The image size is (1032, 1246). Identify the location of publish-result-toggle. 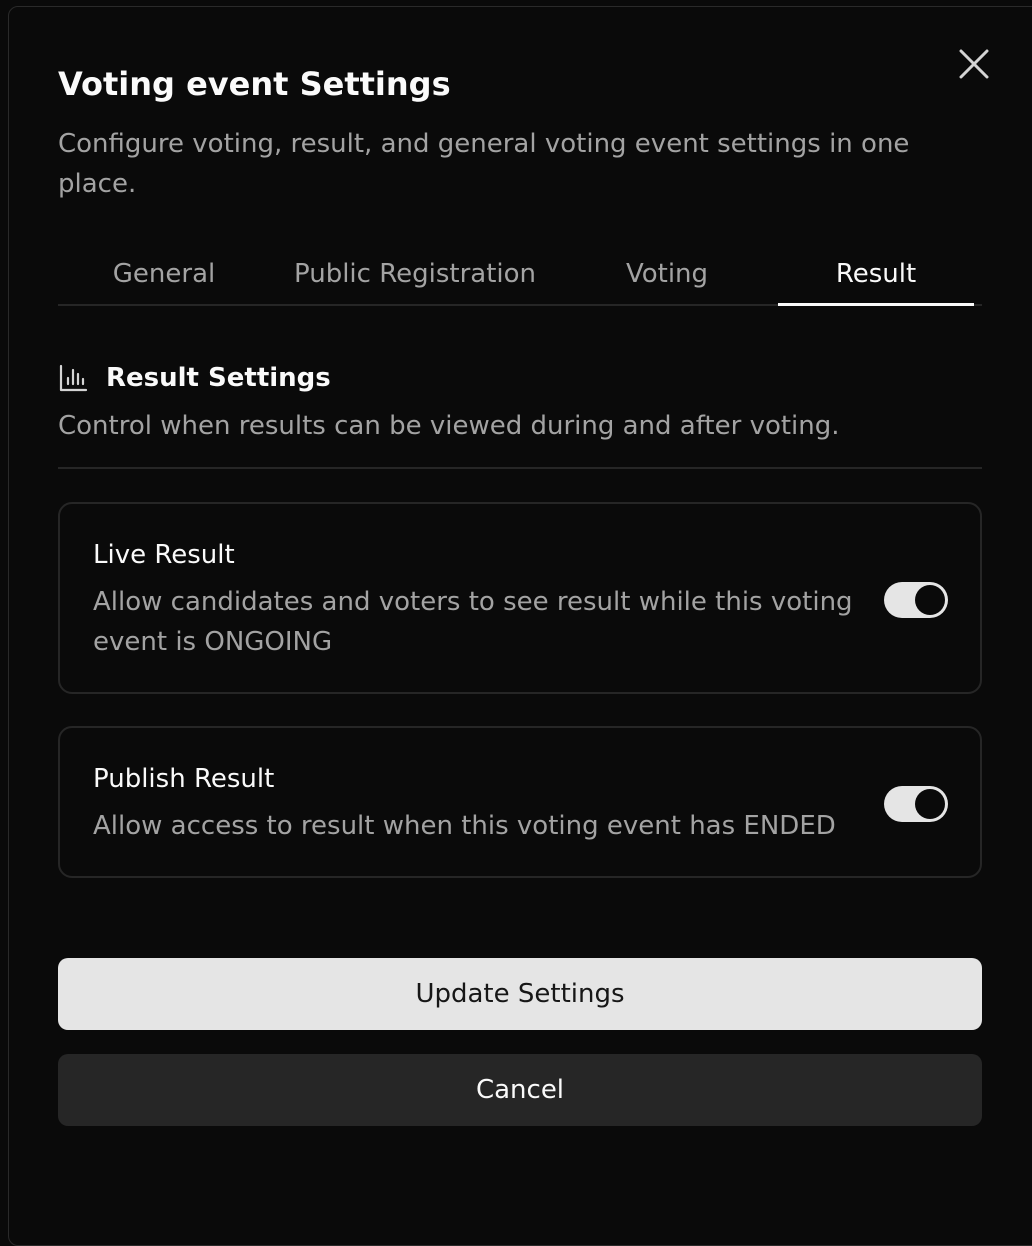
(916, 804).